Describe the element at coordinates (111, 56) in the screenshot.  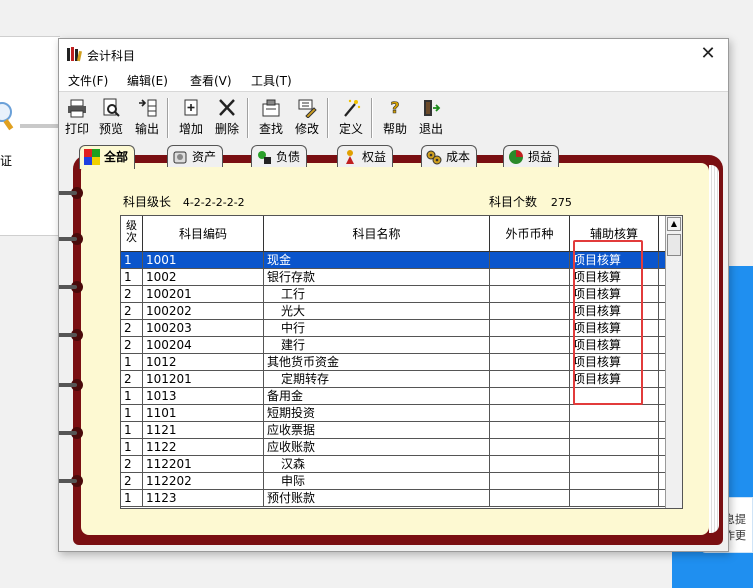
I see `window-title: 会计科目` at that location.